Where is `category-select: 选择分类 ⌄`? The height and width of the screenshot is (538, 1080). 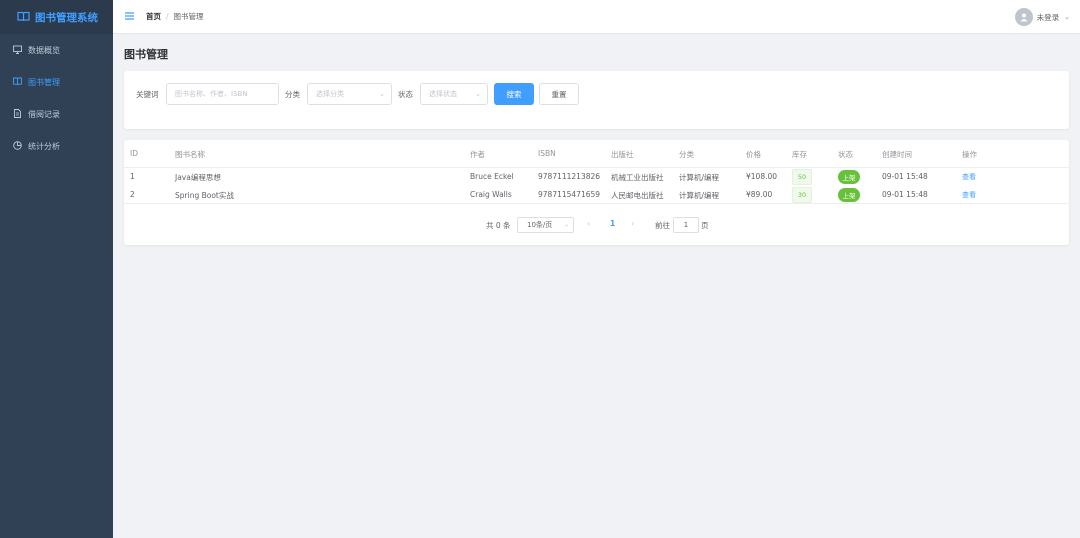 category-select: 选择分类 ⌄ is located at coordinates (349, 94).